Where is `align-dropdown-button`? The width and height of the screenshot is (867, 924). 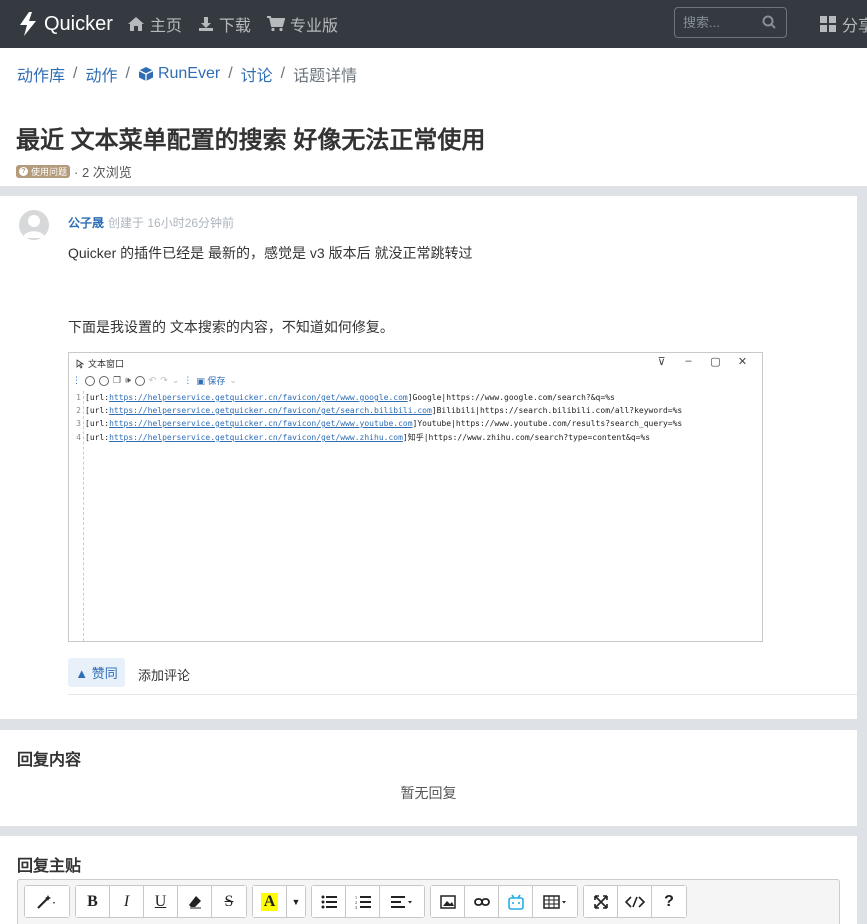
align-dropdown-button is located at coordinates (402, 901).